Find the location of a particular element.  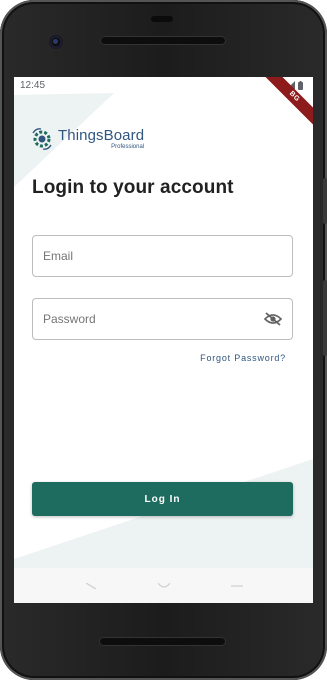

forgot-password-link: Forgot Password? is located at coordinates (243, 358).